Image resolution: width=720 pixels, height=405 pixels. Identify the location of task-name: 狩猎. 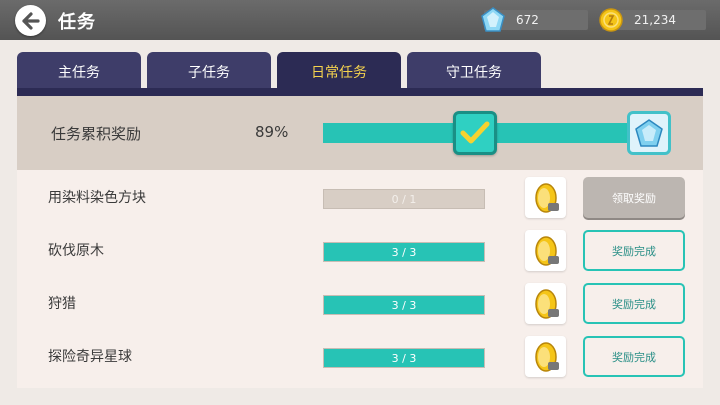
(62, 304).